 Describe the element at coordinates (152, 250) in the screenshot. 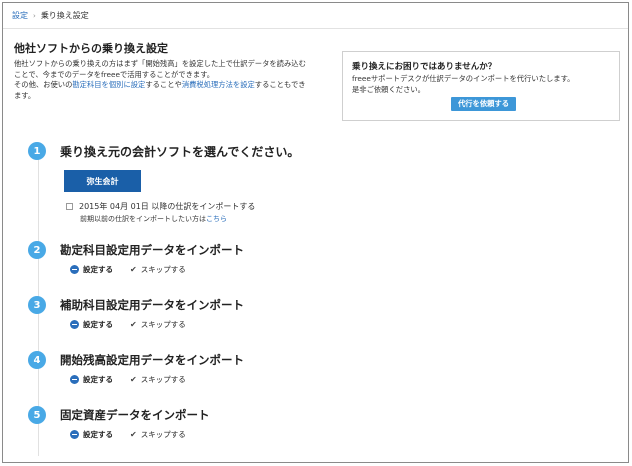

I see `step-2-title: 勘定科目設定用データをインポート` at that location.